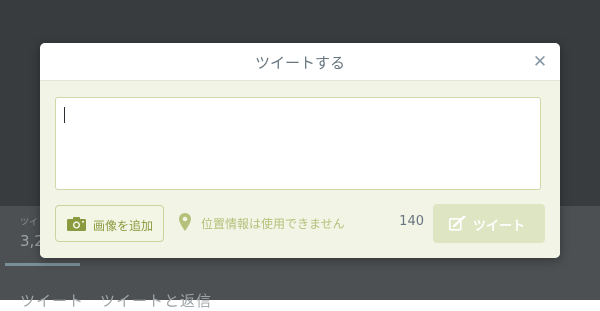  Describe the element at coordinates (499, 226) in the screenshot. I see `tweet-button-label: ツイート` at that location.